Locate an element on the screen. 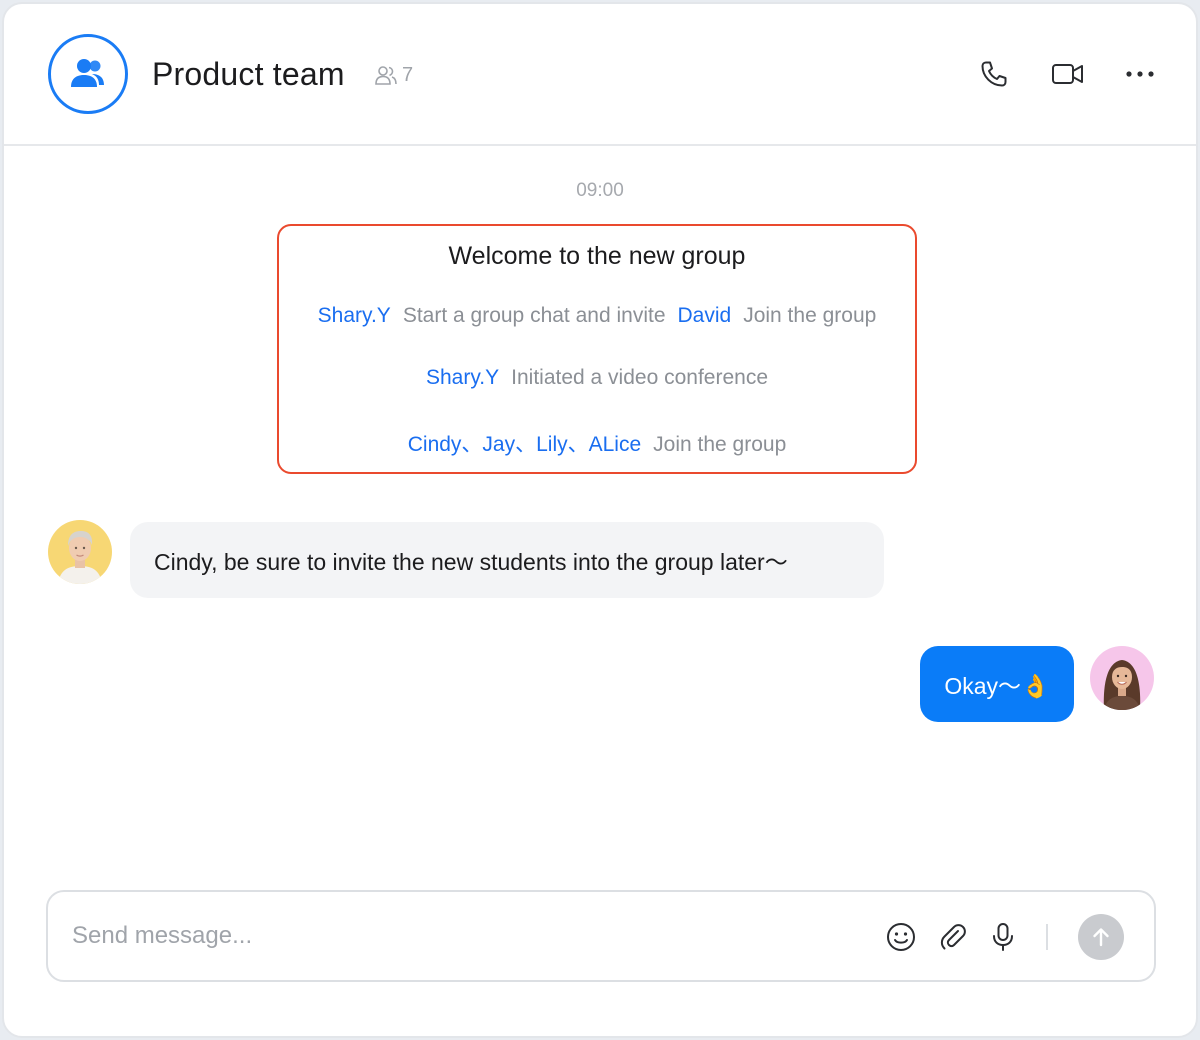  member-count-value: 7 is located at coordinates (408, 75).